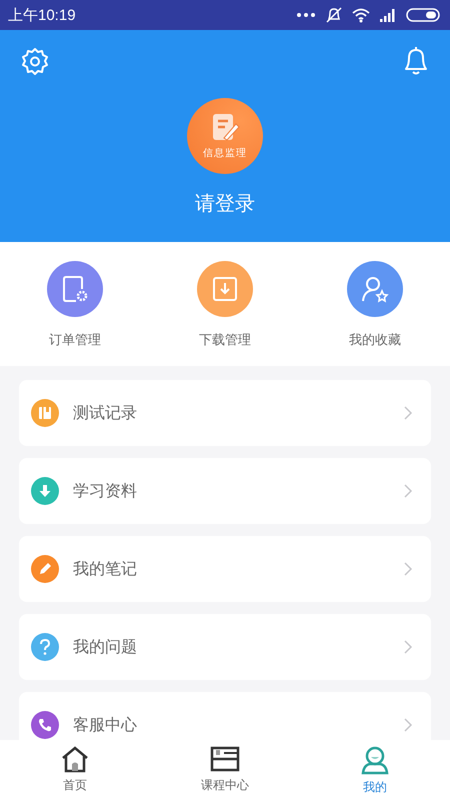  Describe the element at coordinates (75, 340) in the screenshot. I see `action-label: 订单管理` at that location.